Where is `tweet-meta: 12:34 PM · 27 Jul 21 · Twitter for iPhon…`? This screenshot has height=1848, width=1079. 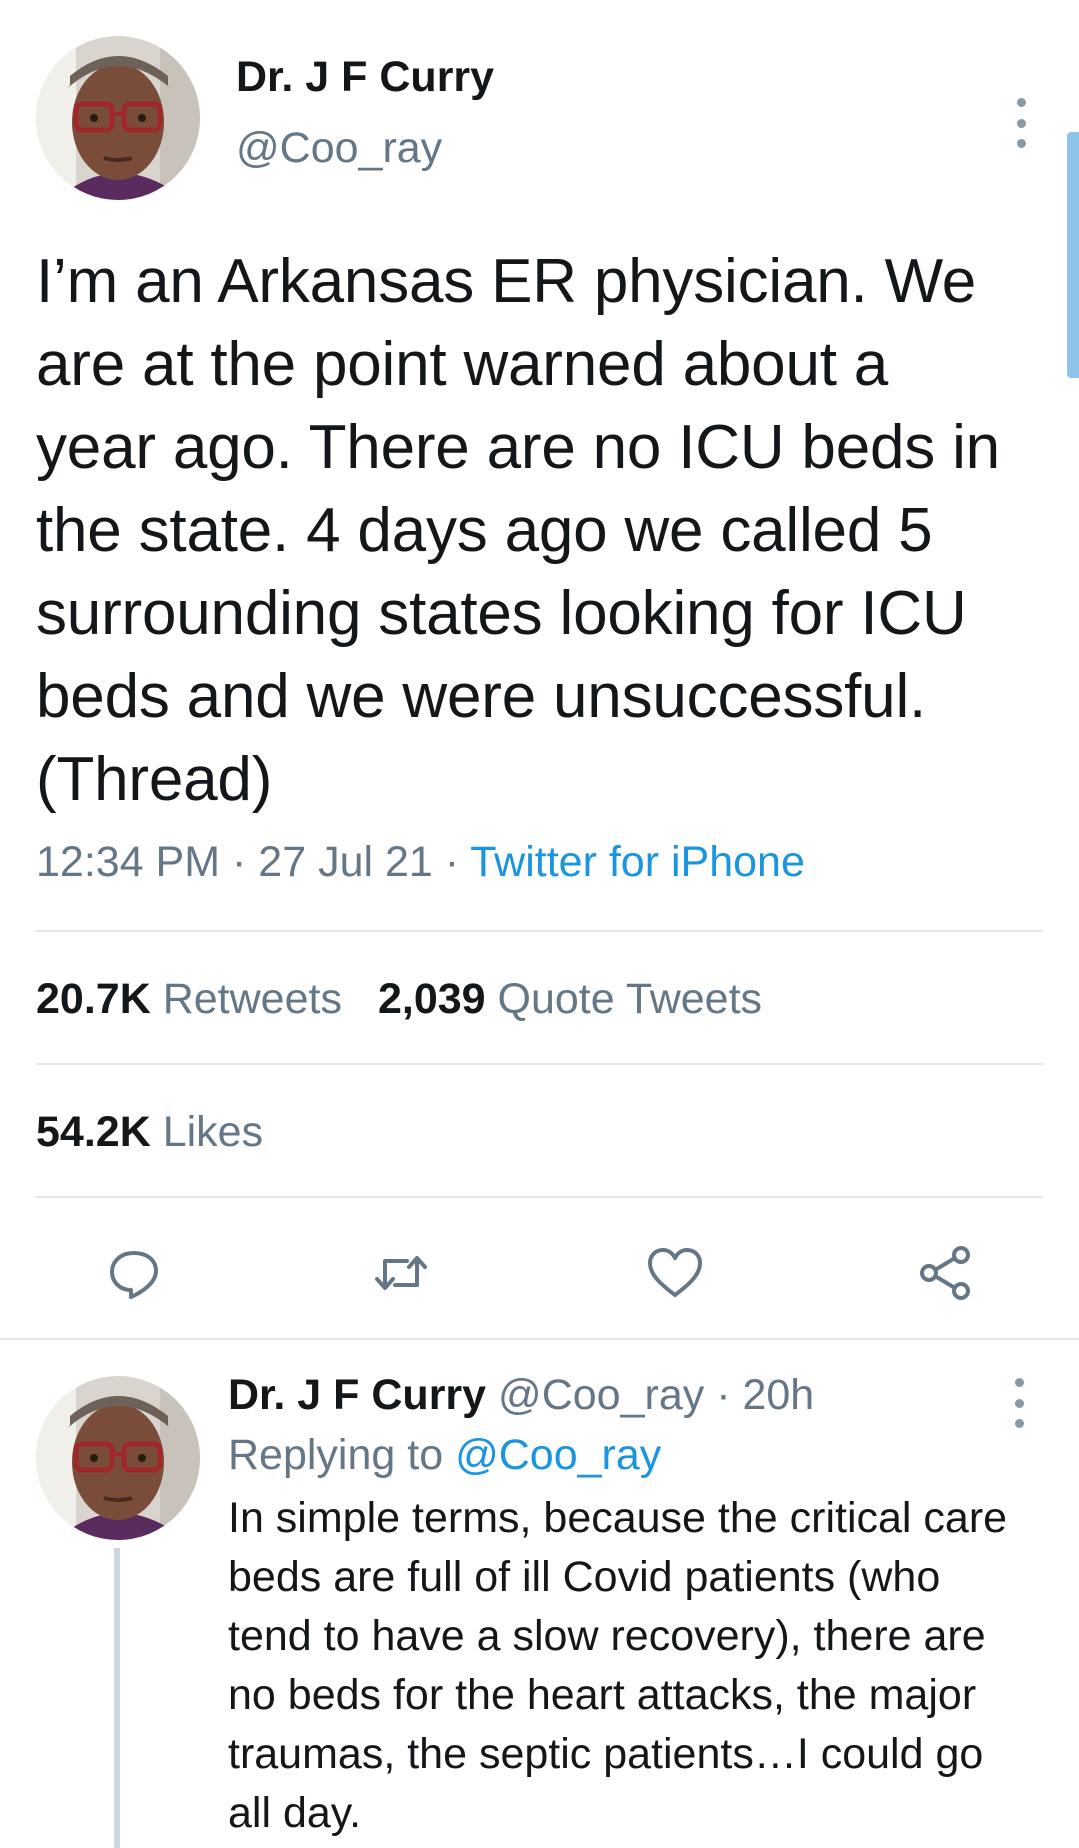
tweet-meta: 12:34 PM · 27 Jul 21 · Twitter for iPhon… is located at coordinates (420, 862).